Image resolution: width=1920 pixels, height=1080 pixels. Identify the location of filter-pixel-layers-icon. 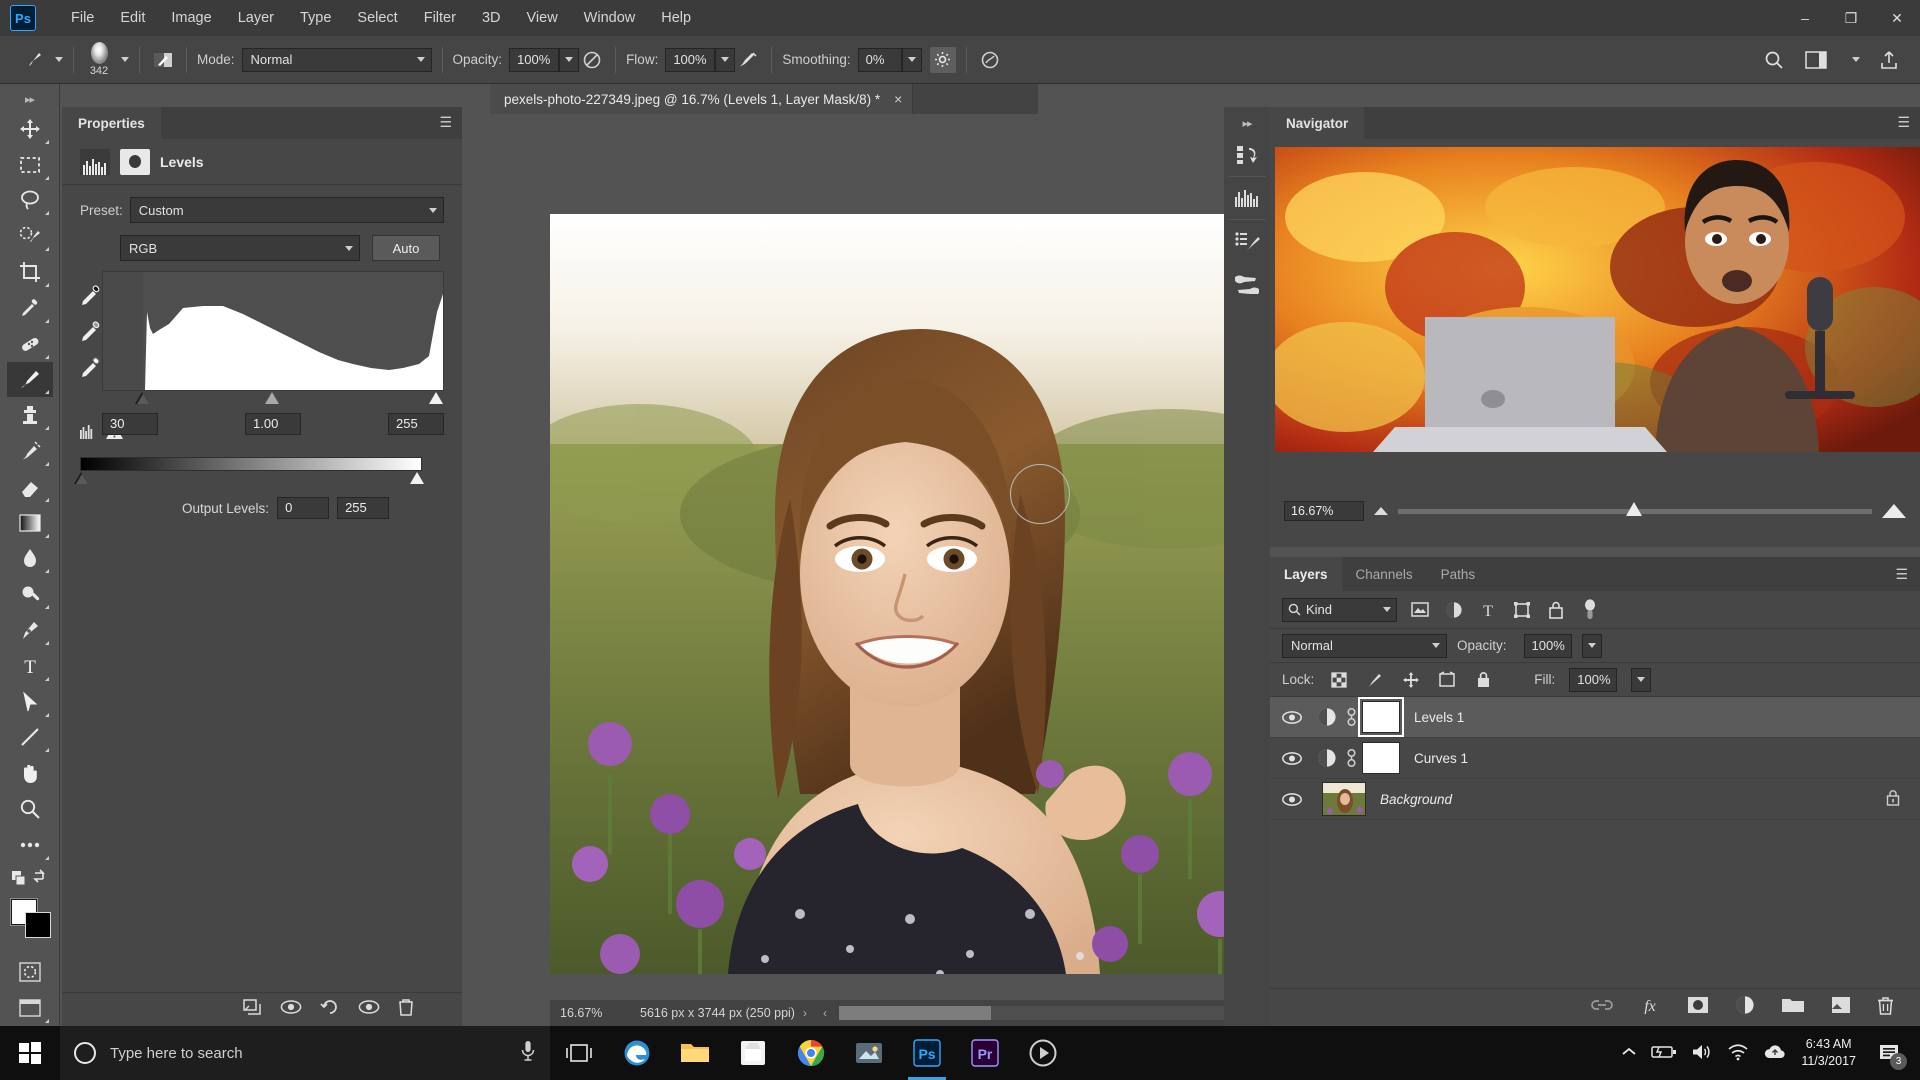
(1420, 610).